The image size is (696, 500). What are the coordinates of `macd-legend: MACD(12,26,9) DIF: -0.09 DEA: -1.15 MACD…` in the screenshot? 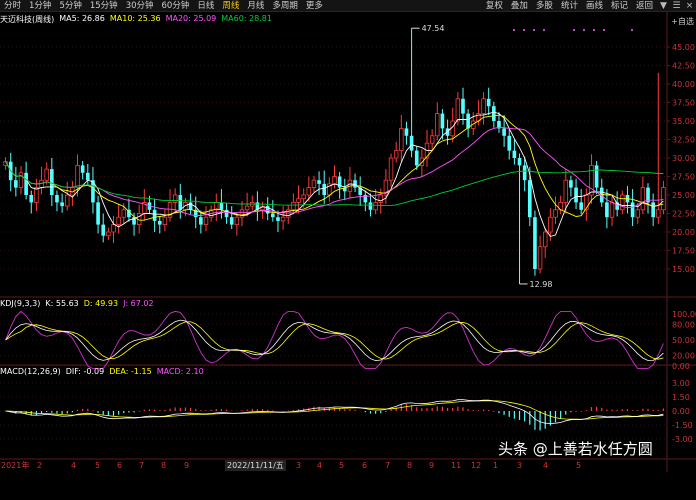 It's located at (102, 371).